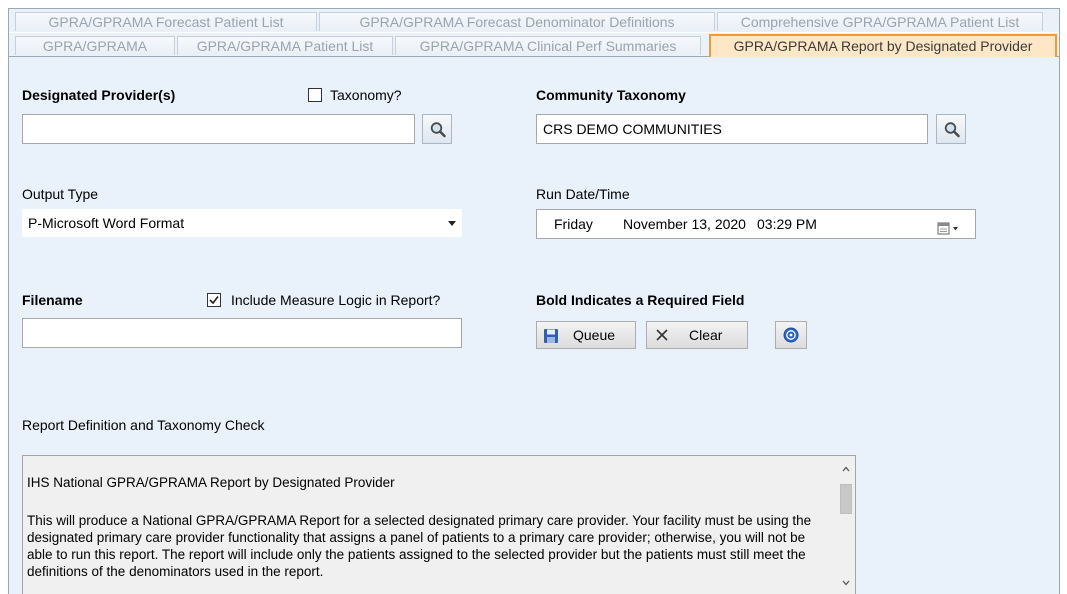 This screenshot has width=1067, height=594. What do you see at coordinates (166, 21) in the screenshot?
I see `tab-forecast-patient-list: GPRA/GPRAMA Forecast Patient List` at bounding box center [166, 21].